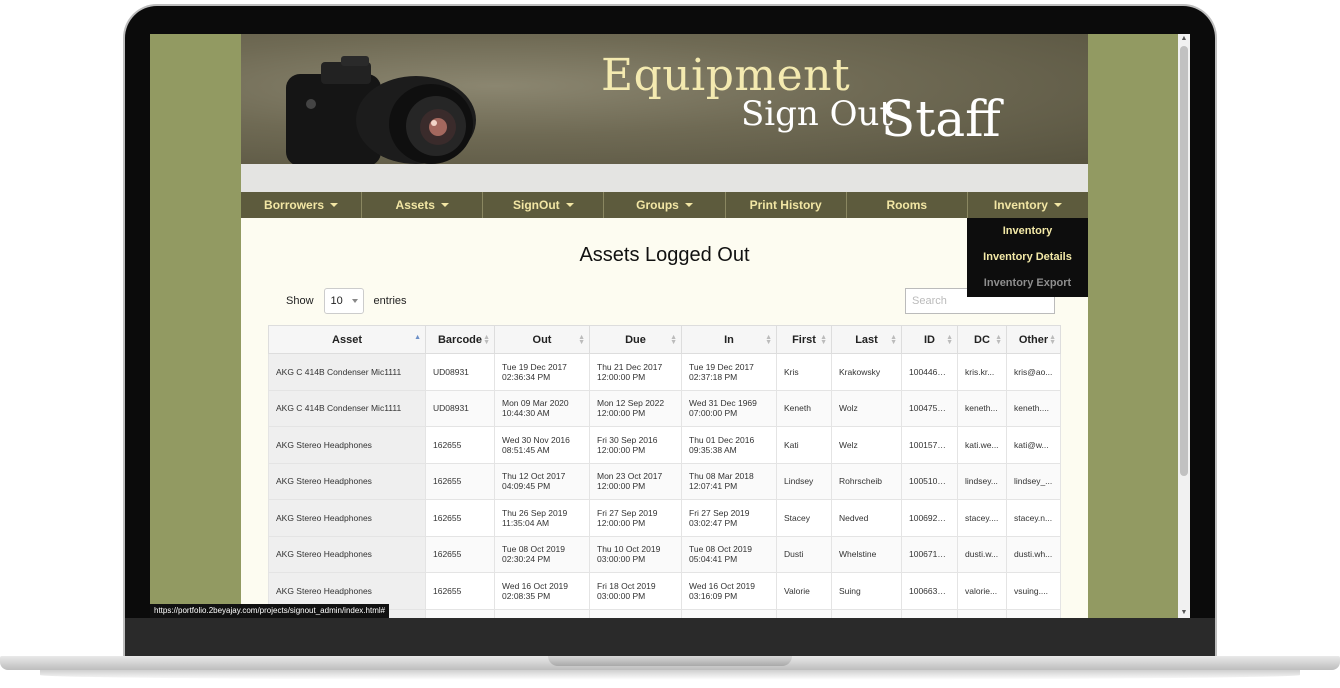 This screenshot has width=1340, height=688. What do you see at coordinates (635, 339) in the screenshot?
I see `column-header-due: Due ▲ ▼` at bounding box center [635, 339].